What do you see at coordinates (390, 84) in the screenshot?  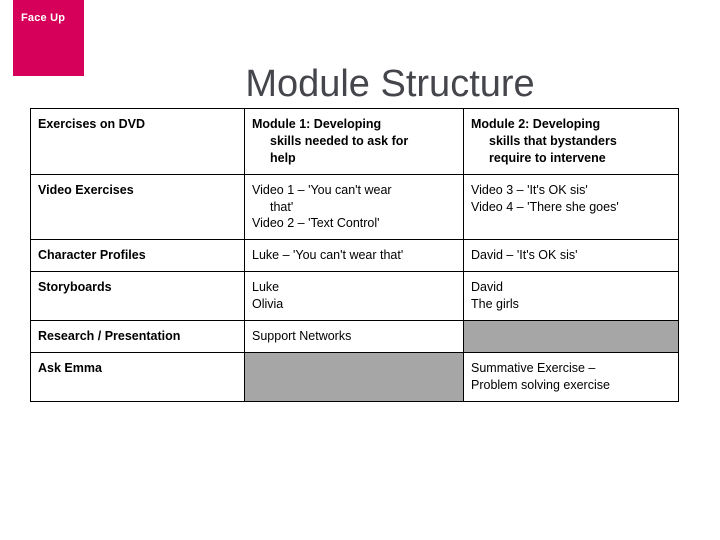 I see `page-title: Module Structure` at bounding box center [390, 84].